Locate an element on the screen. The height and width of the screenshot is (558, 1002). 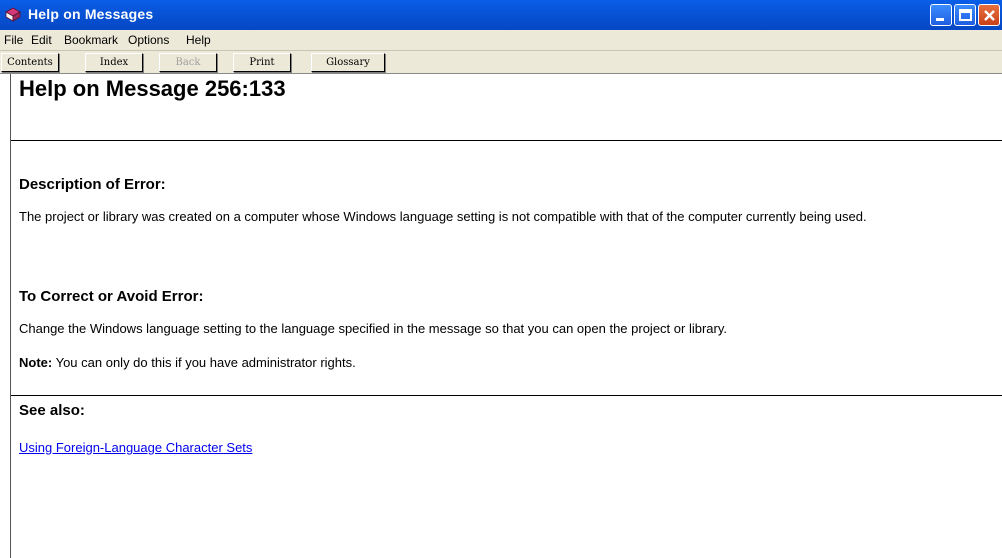
description-heading: Description of Error: is located at coordinates (92, 184).